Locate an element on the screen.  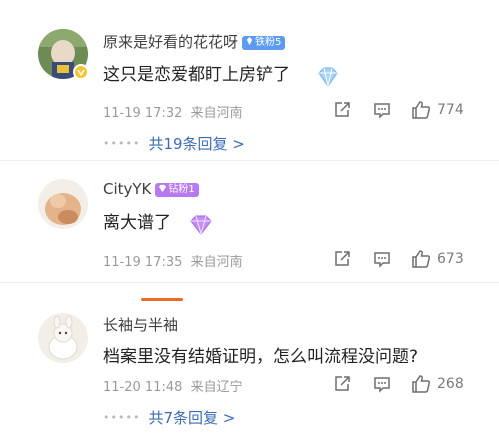
username: CityYK 钻粉1 is located at coordinates (151, 189).